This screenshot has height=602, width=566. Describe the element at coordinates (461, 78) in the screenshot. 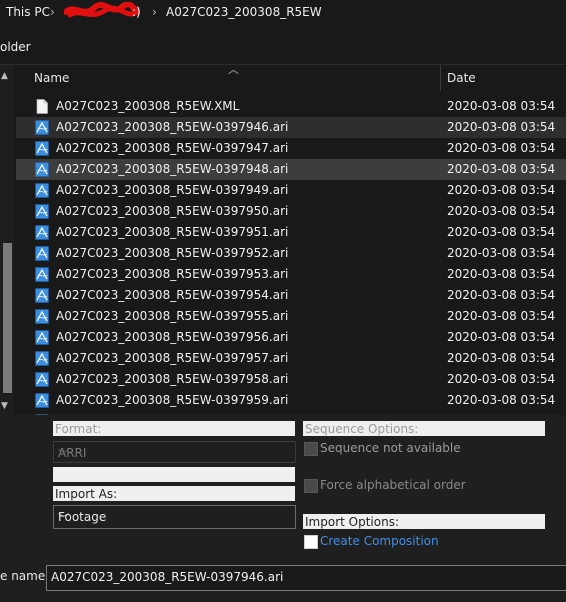

I see `column-header-date: Date` at that location.